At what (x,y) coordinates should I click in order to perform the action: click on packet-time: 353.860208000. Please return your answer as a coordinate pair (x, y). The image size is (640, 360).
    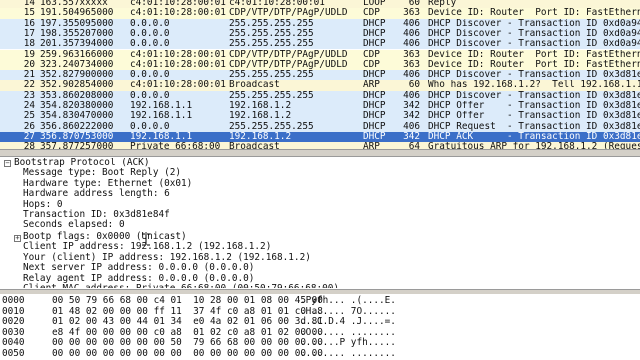
    Looking at the image, I should click on (77, 95).